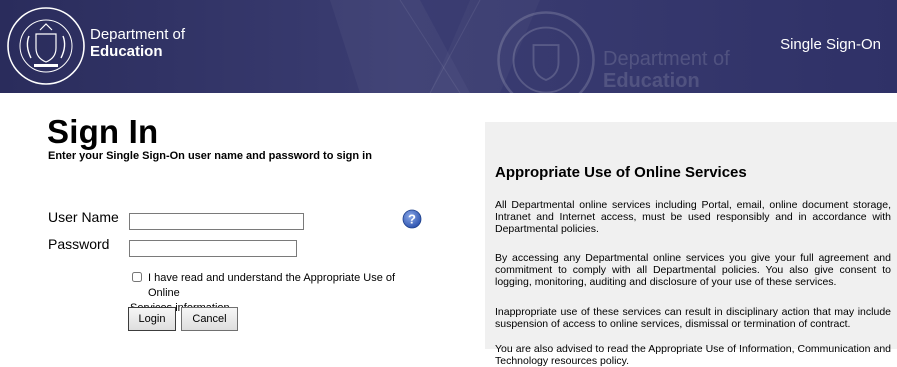 The image size is (897, 367). I want to click on government-crest-logo, so click(46, 46).